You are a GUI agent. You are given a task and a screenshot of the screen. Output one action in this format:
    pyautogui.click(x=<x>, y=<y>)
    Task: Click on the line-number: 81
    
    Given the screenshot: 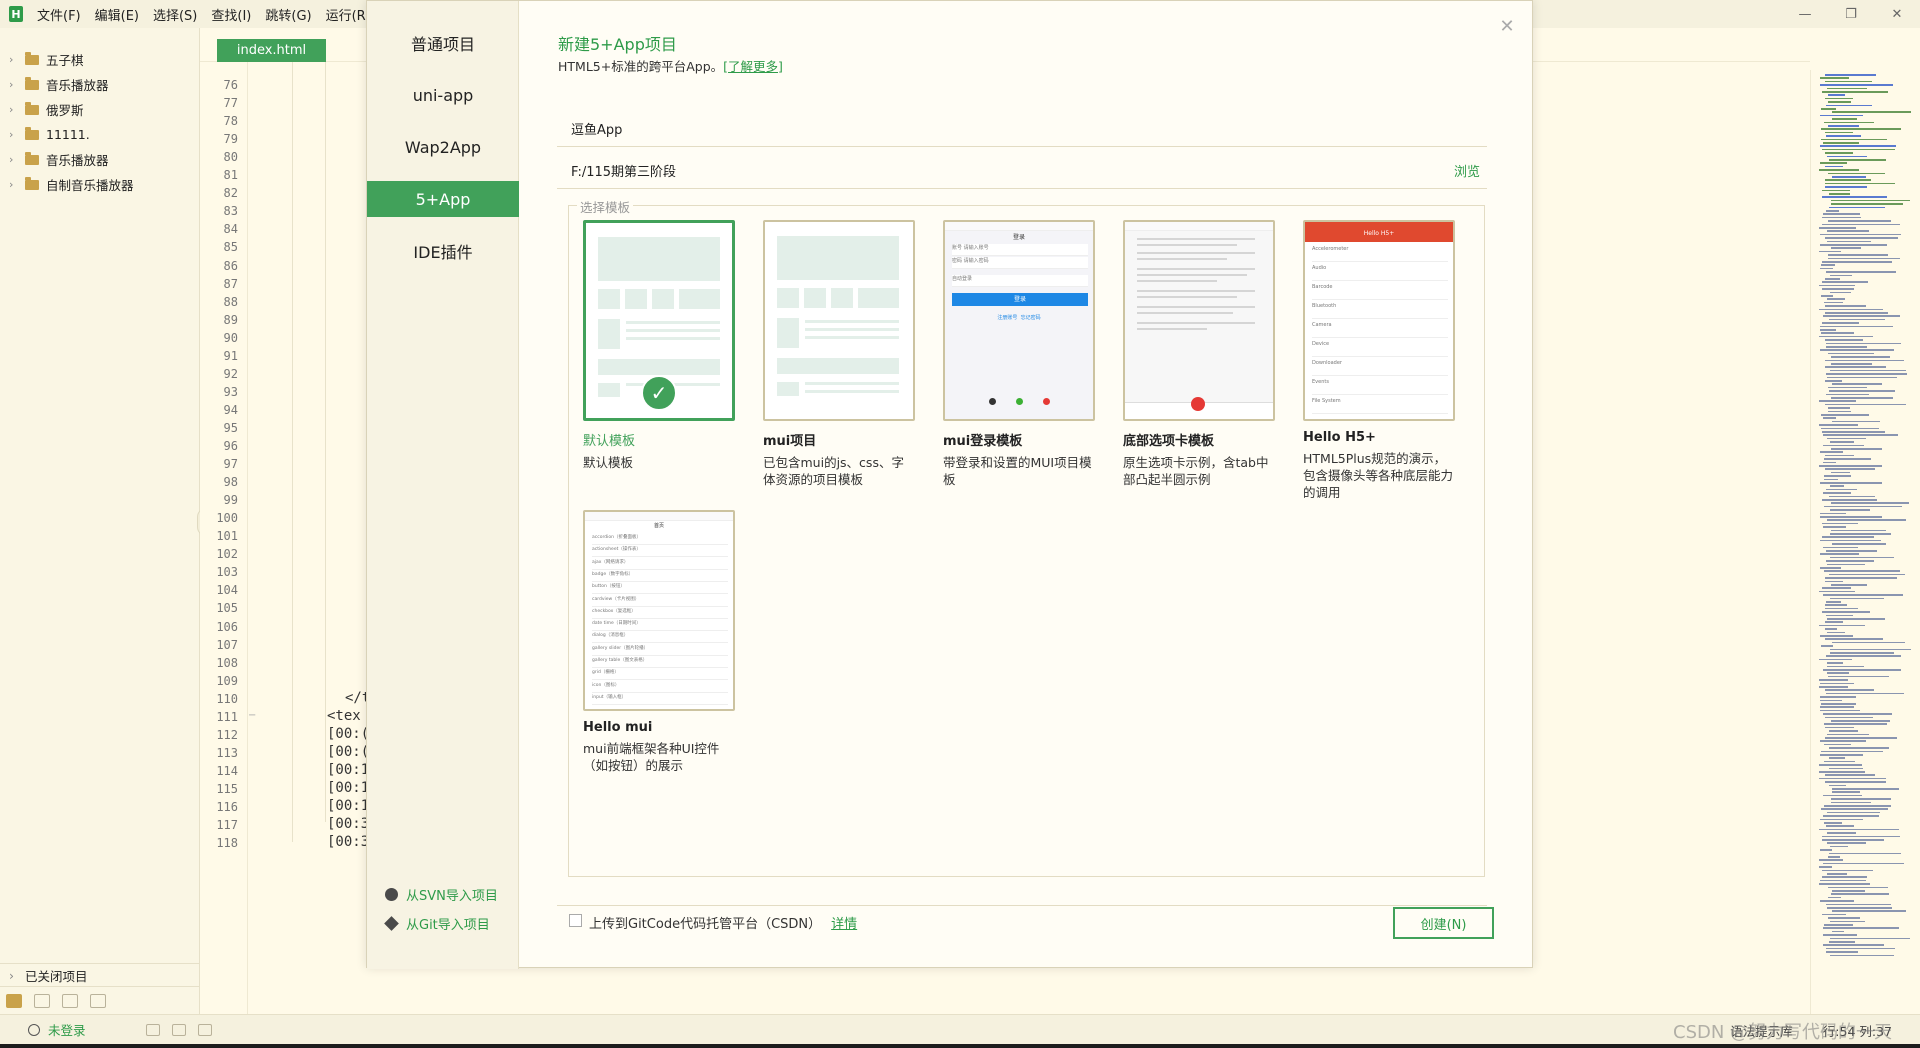 What is the action you would take?
    pyautogui.click(x=230, y=175)
    